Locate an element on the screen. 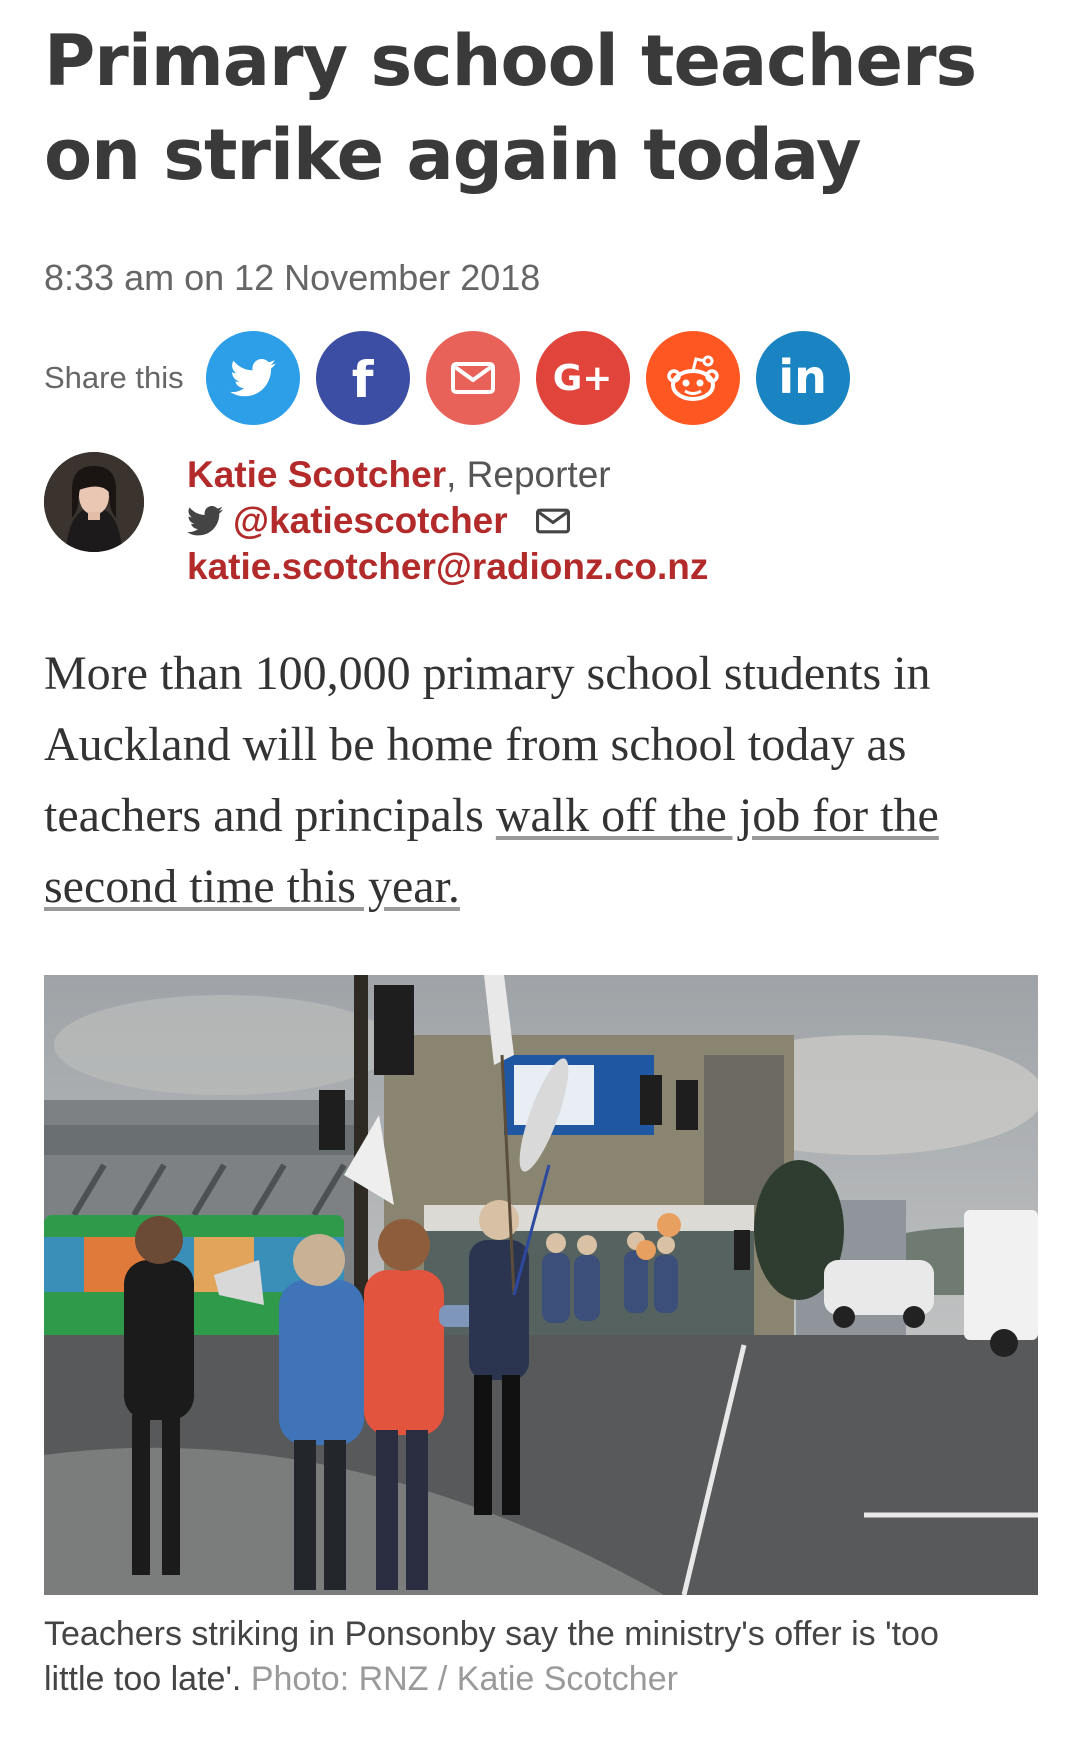  share-google-plus-button: G+ is located at coordinates (582, 378).